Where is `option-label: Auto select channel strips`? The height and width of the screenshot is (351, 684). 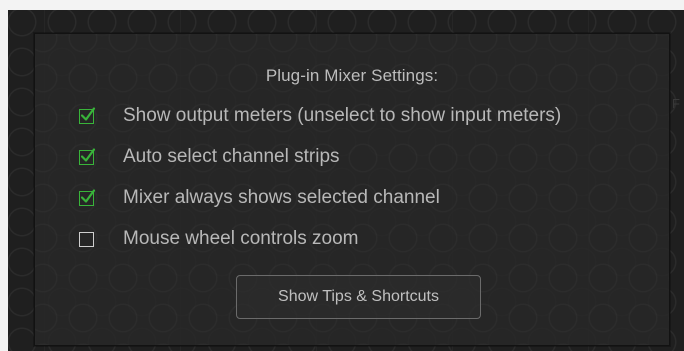
option-label: Auto select channel strips is located at coordinates (231, 156).